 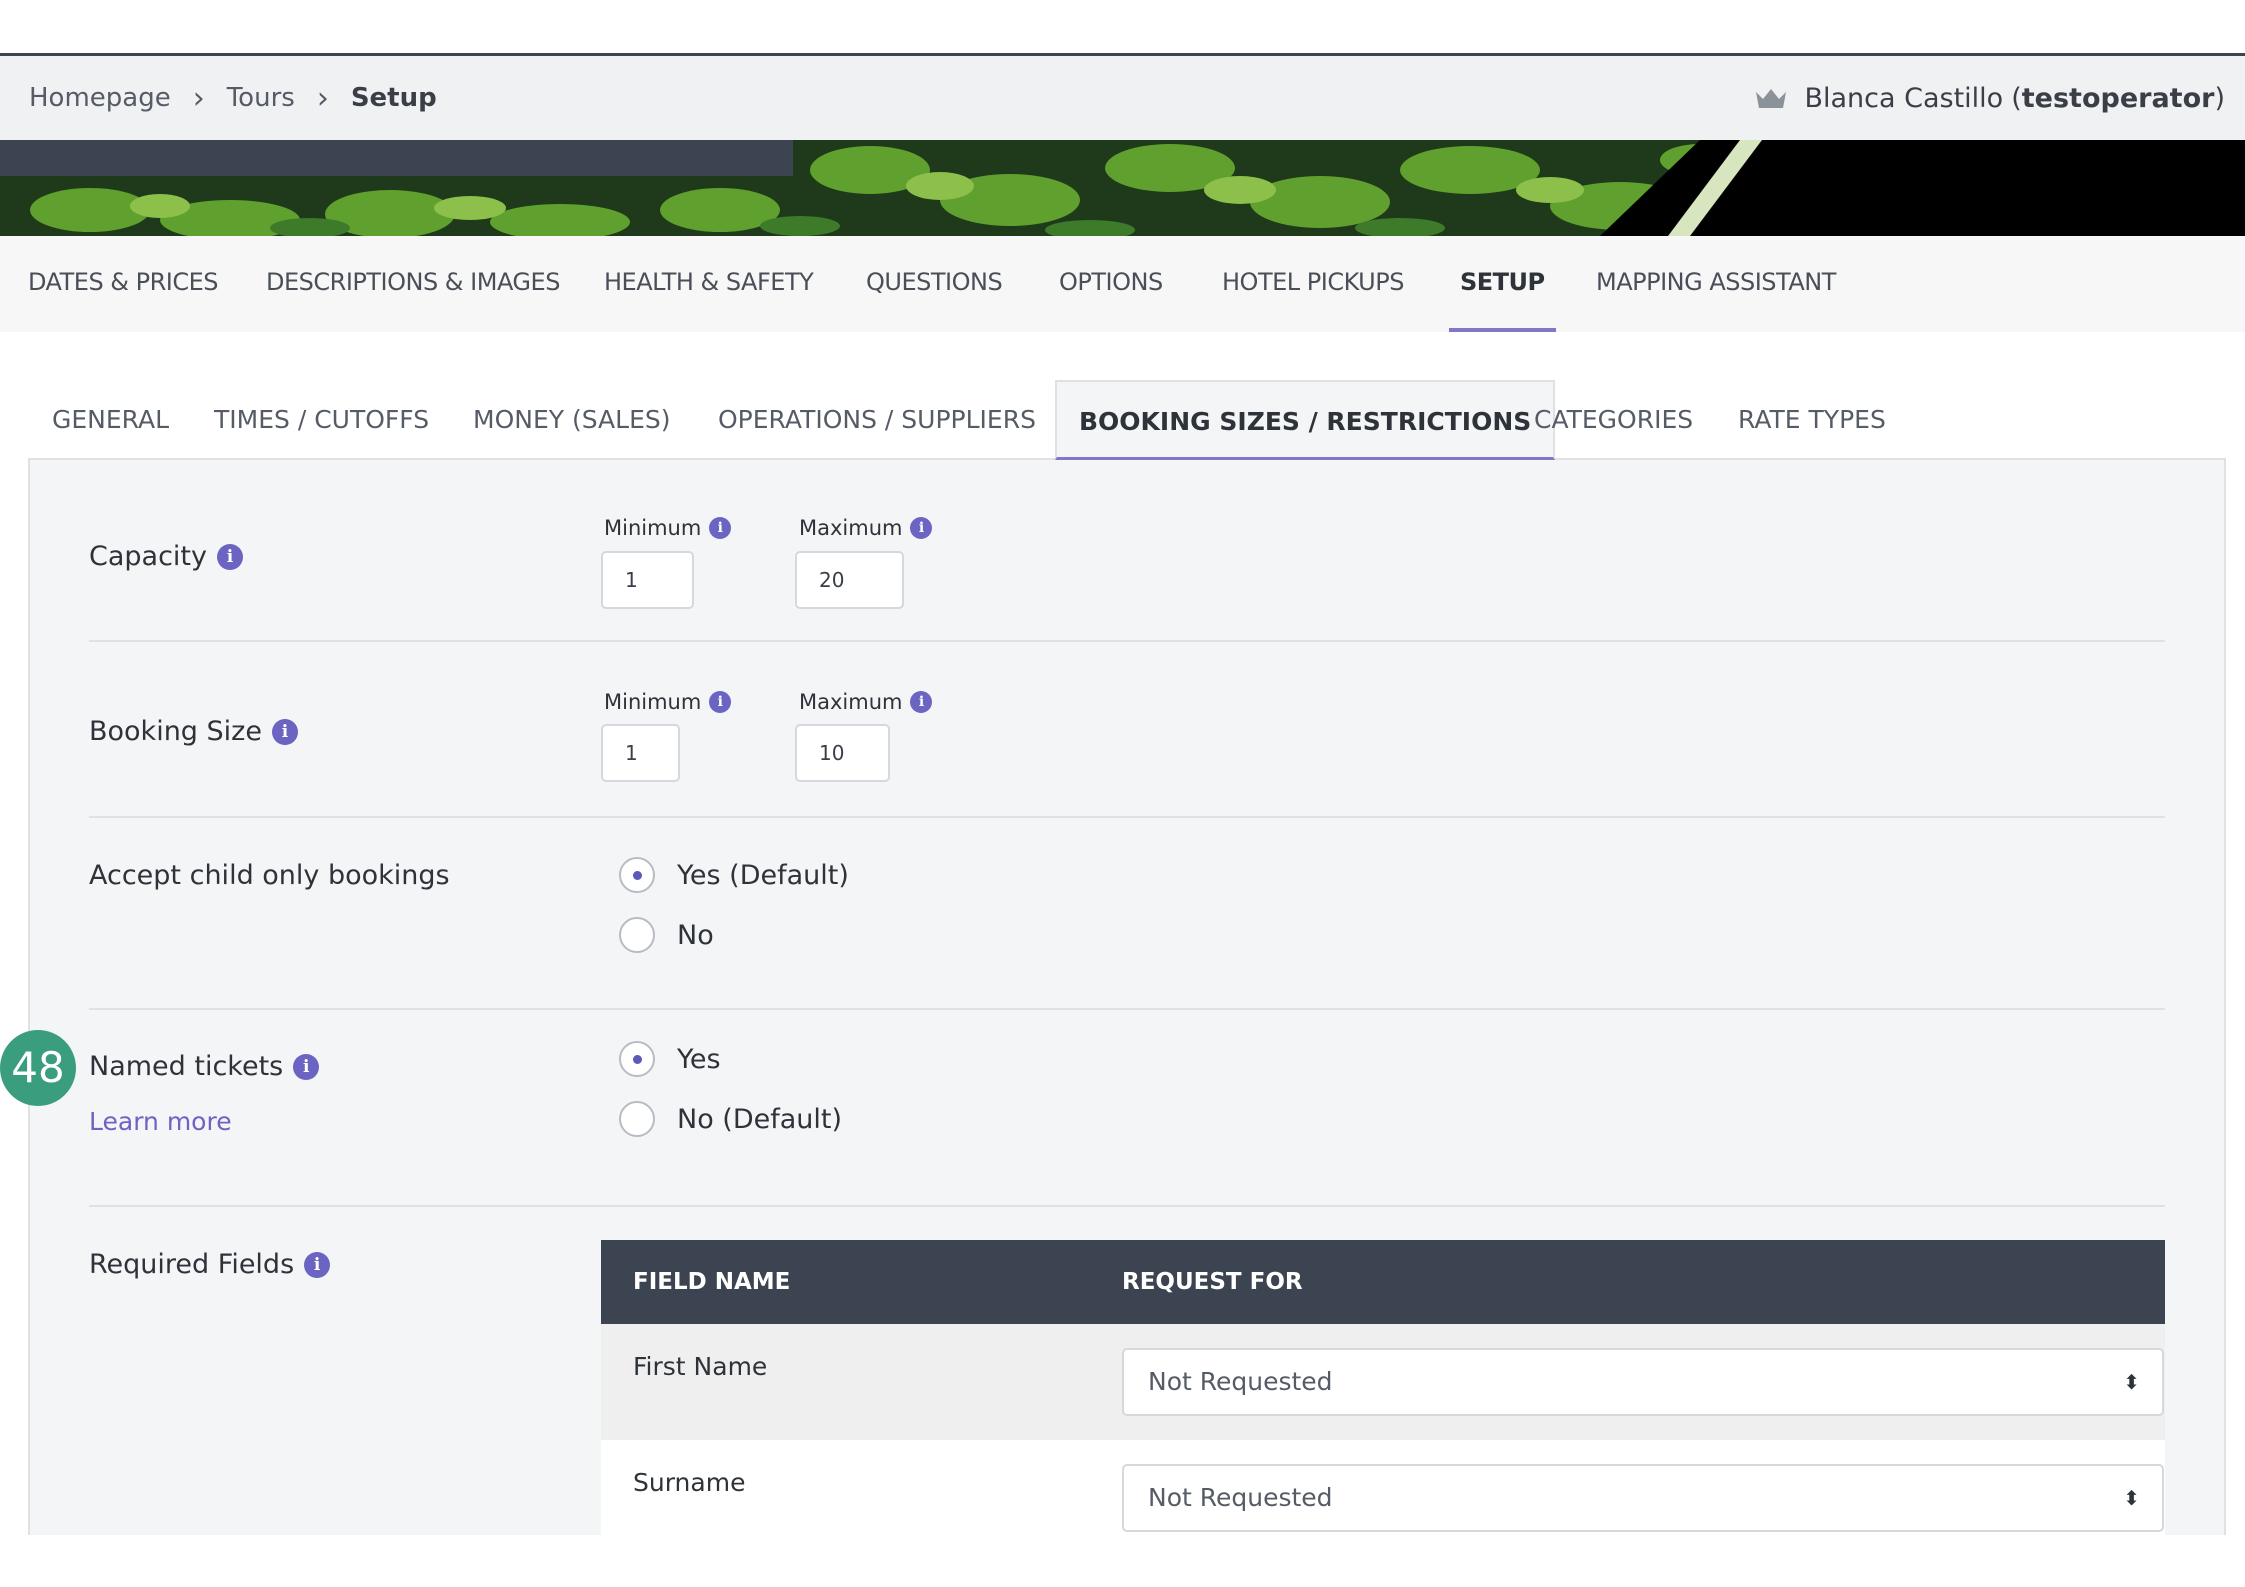 What do you see at coordinates (110, 420) in the screenshot?
I see `subtab-general: GENERAL` at bounding box center [110, 420].